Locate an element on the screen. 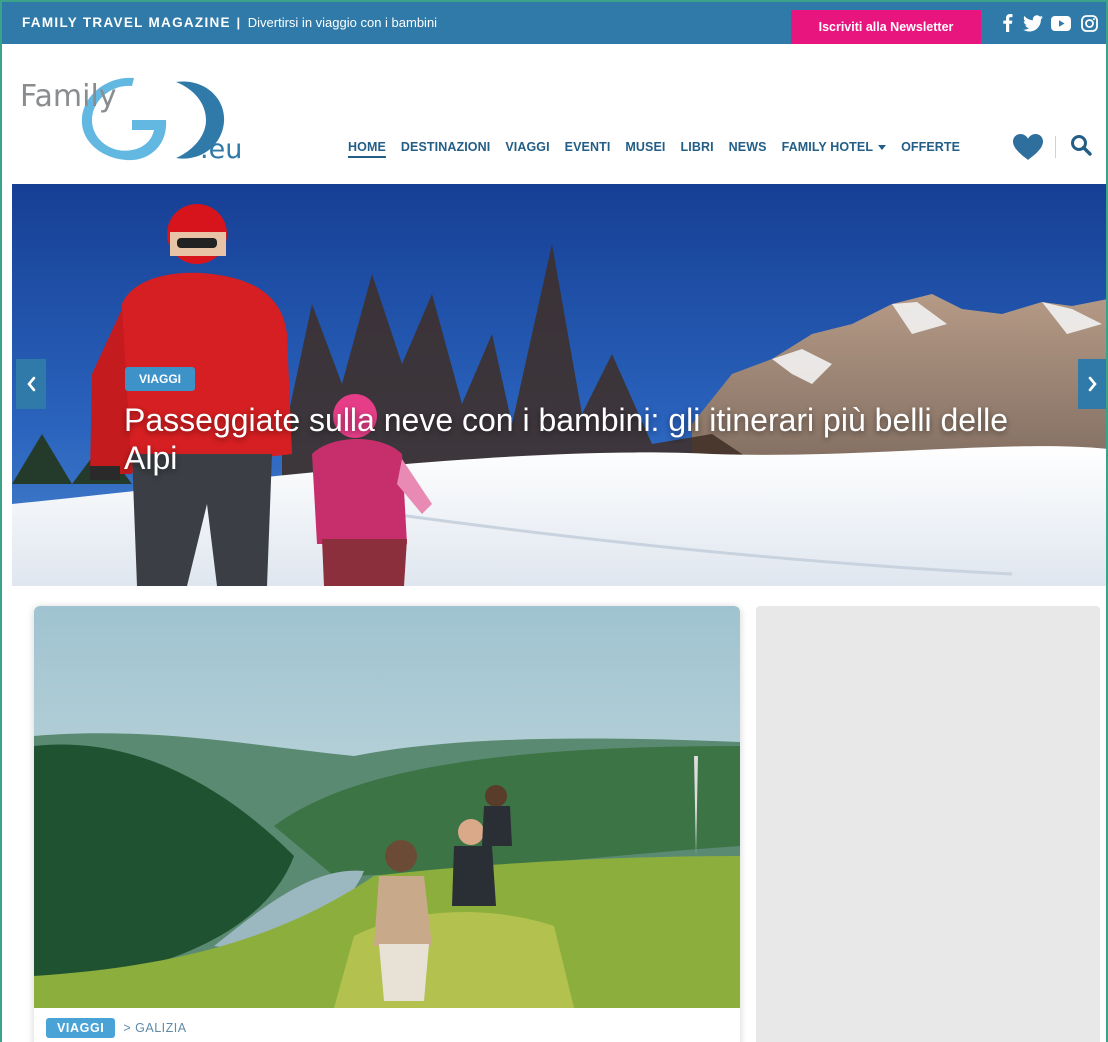 Image resolution: width=1108 pixels, height=1042 pixels. logo-family-text: Family is located at coordinates (68, 96).